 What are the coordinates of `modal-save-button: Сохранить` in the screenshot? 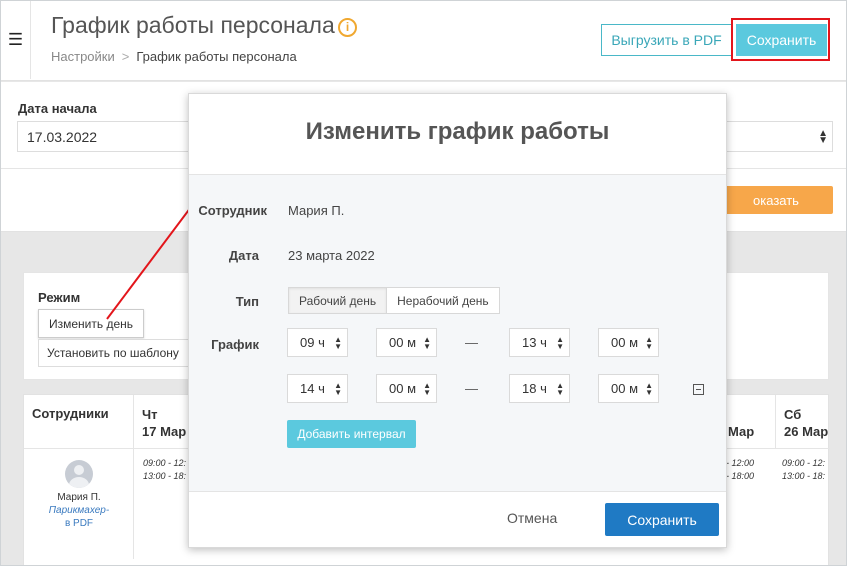 It's located at (662, 519).